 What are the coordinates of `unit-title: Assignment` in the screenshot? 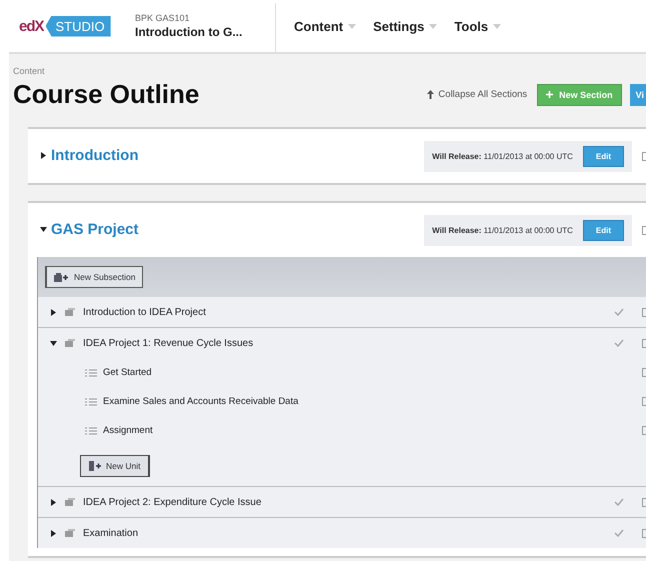 It's located at (128, 430).